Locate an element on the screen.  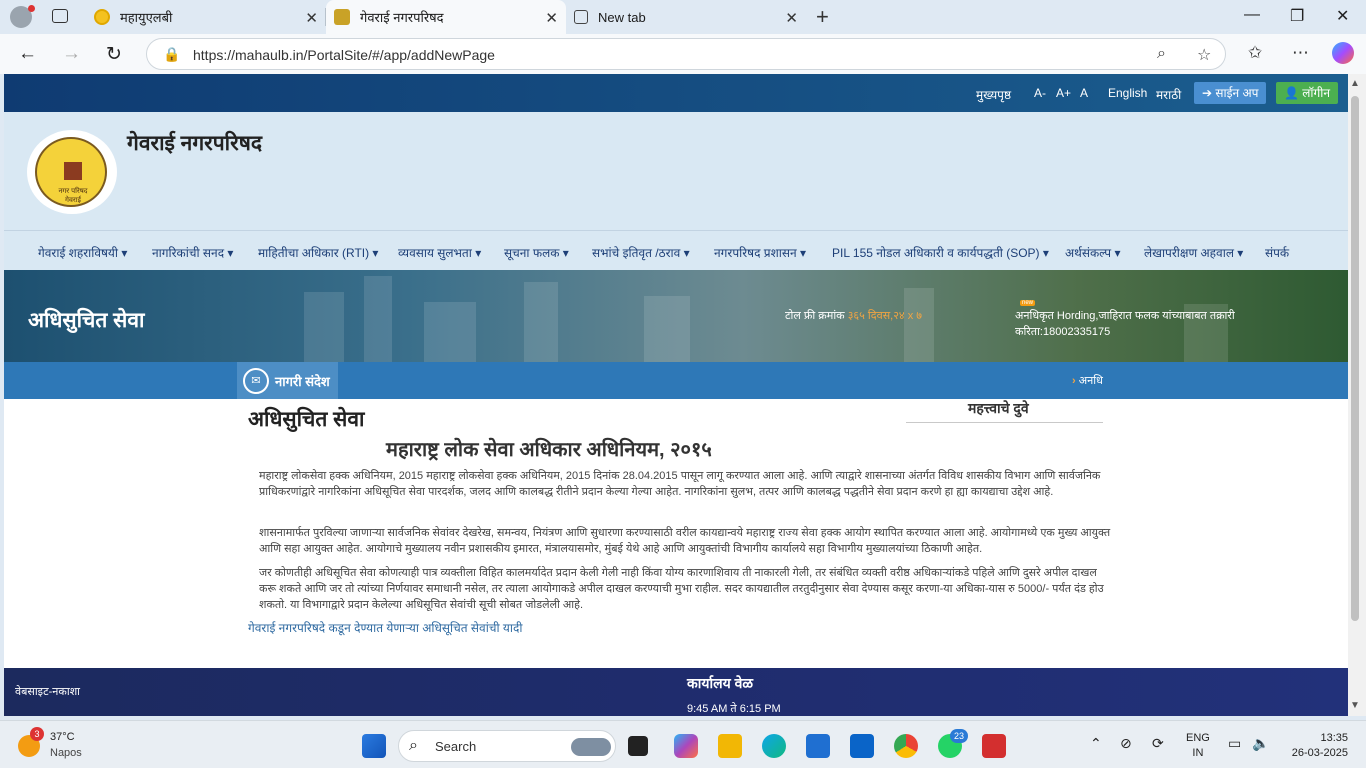
logo-text: नगर परिषद गेवराई is located at coordinates (73, 196).